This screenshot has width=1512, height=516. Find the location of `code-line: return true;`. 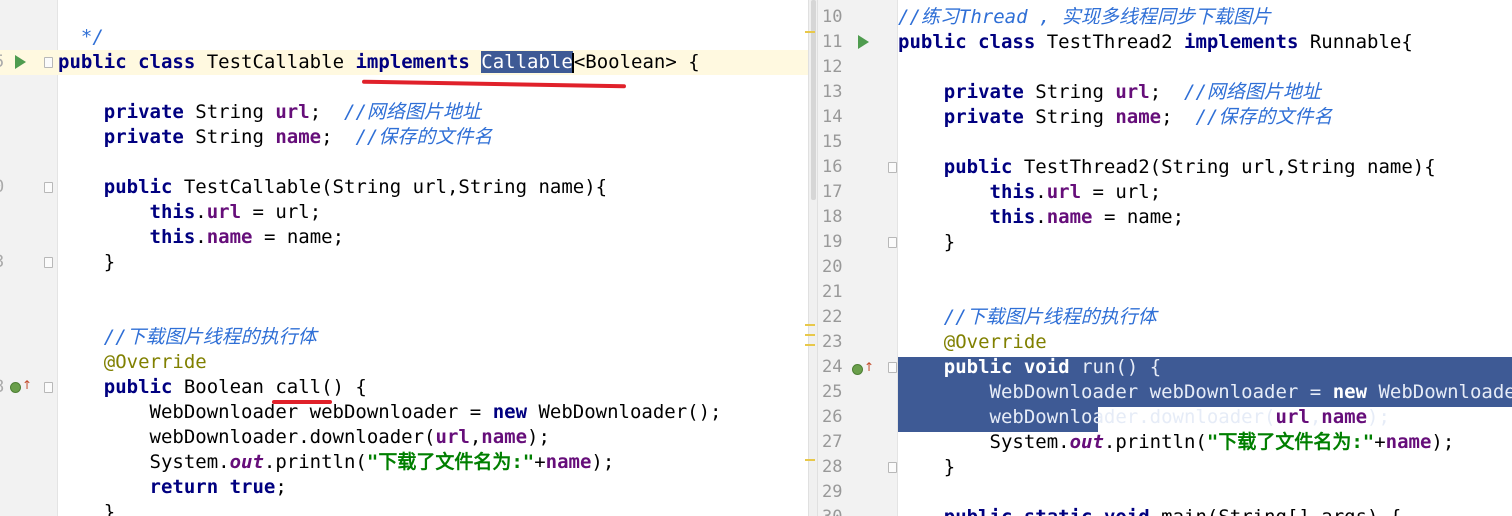

code-line: return true; is located at coordinates (404, 487).